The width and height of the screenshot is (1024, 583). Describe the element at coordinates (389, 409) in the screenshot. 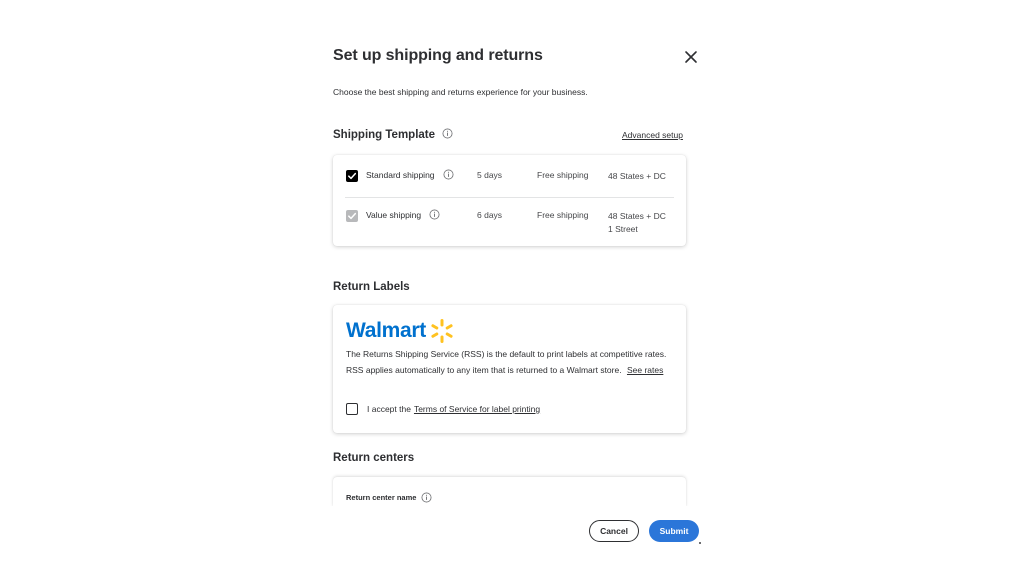

I see `accept-terms-prefix: I accept the` at that location.